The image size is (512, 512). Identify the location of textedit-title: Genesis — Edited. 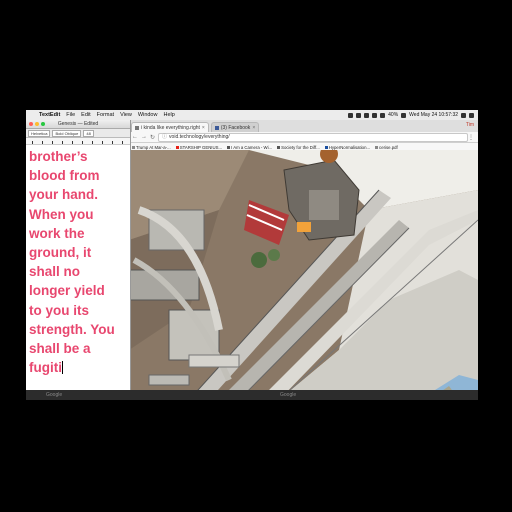
(78, 124).